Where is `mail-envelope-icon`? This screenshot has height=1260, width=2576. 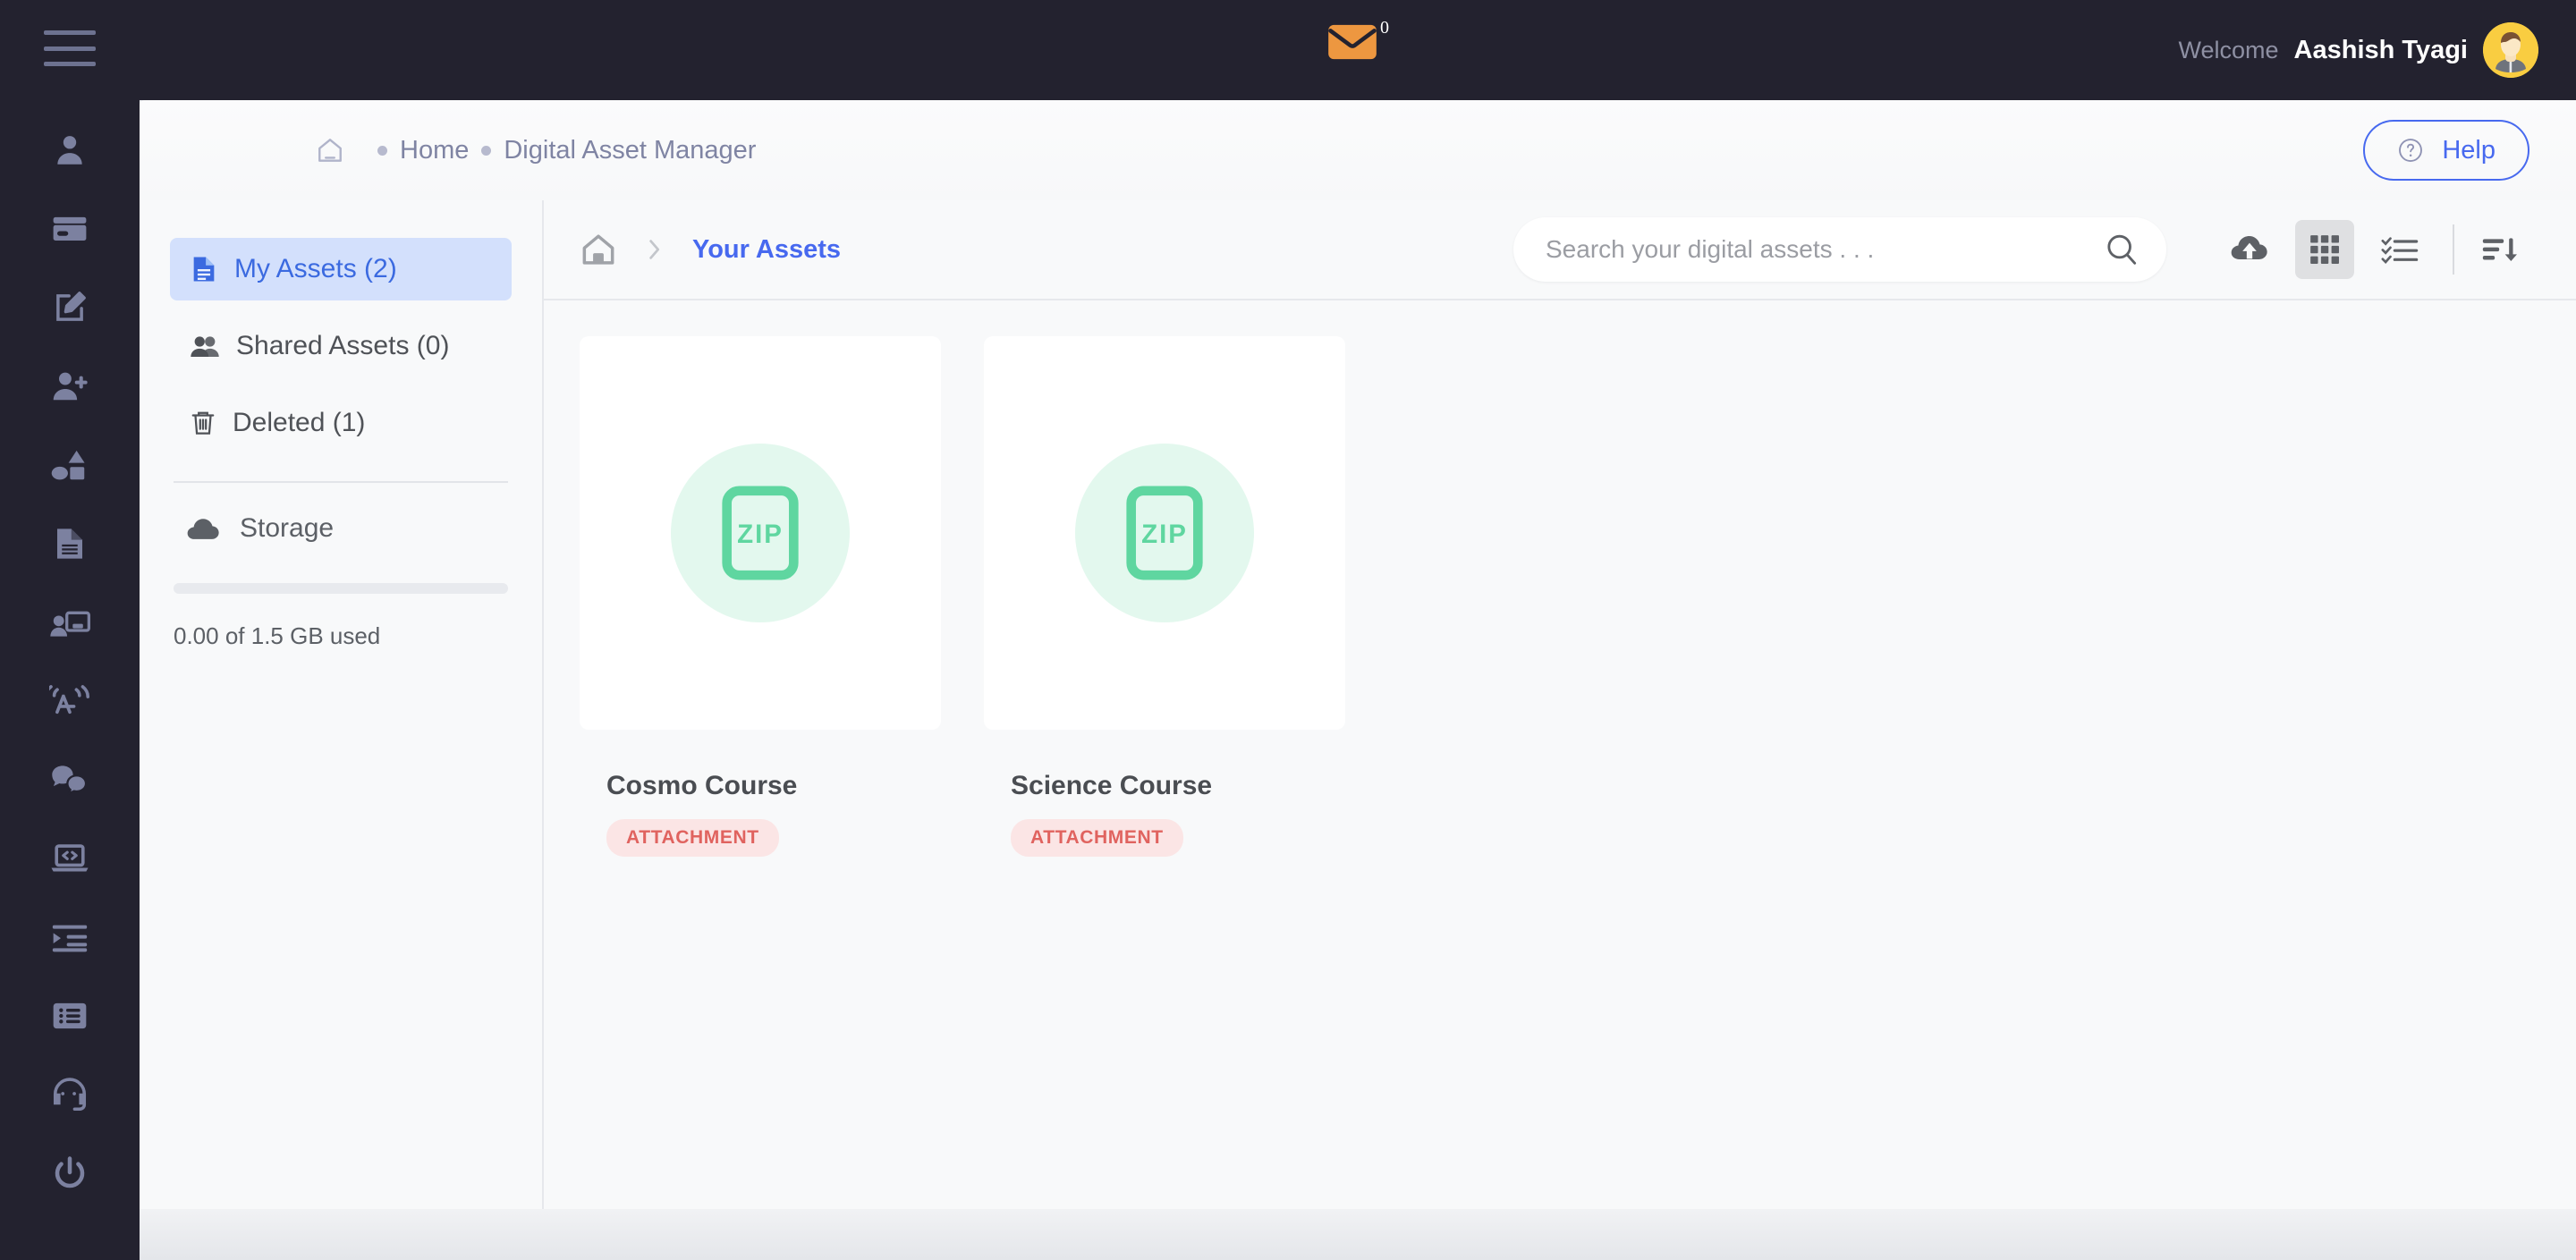 mail-envelope-icon is located at coordinates (1352, 42).